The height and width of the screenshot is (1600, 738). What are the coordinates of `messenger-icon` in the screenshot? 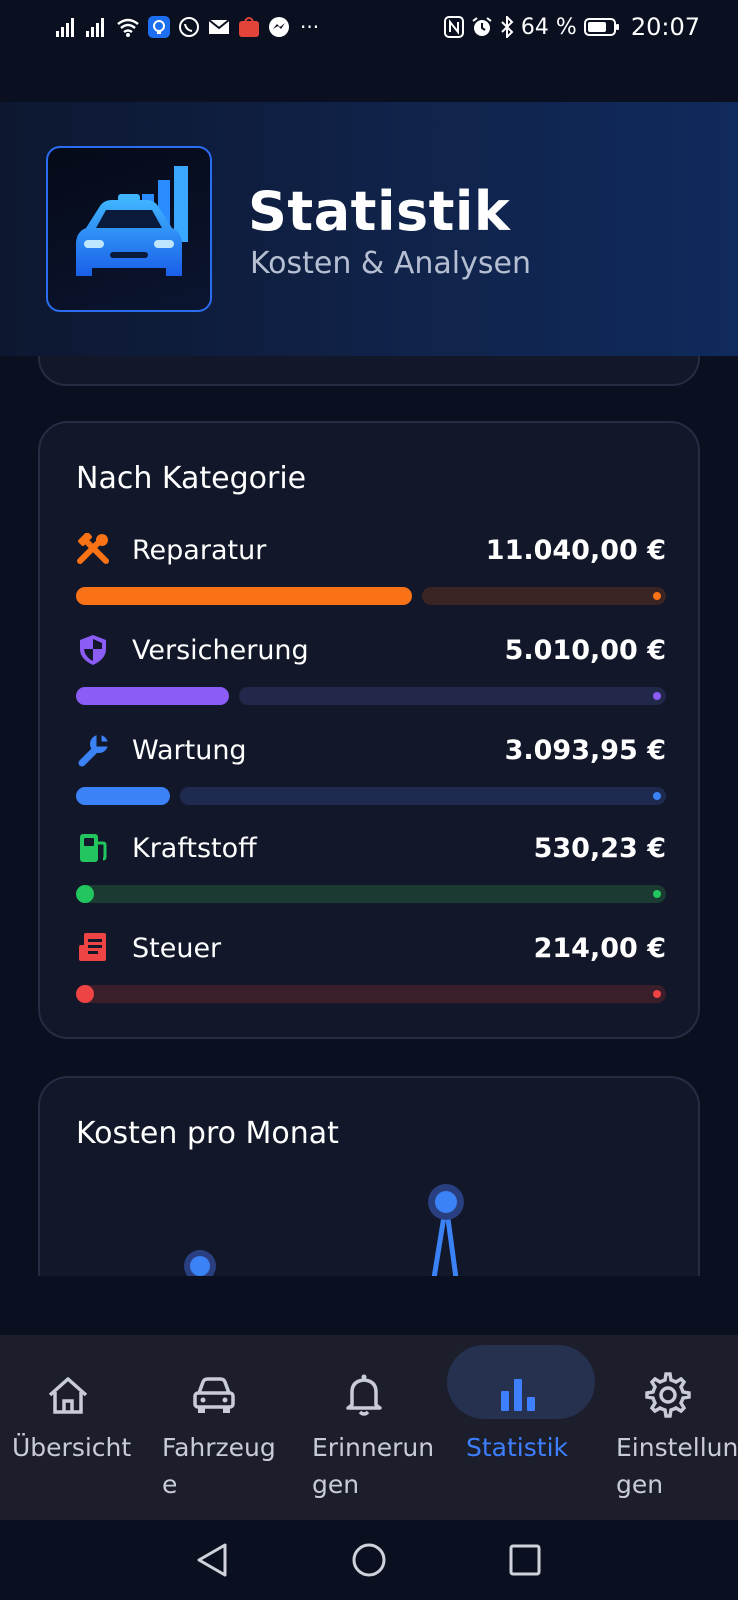 It's located at (279, 27).